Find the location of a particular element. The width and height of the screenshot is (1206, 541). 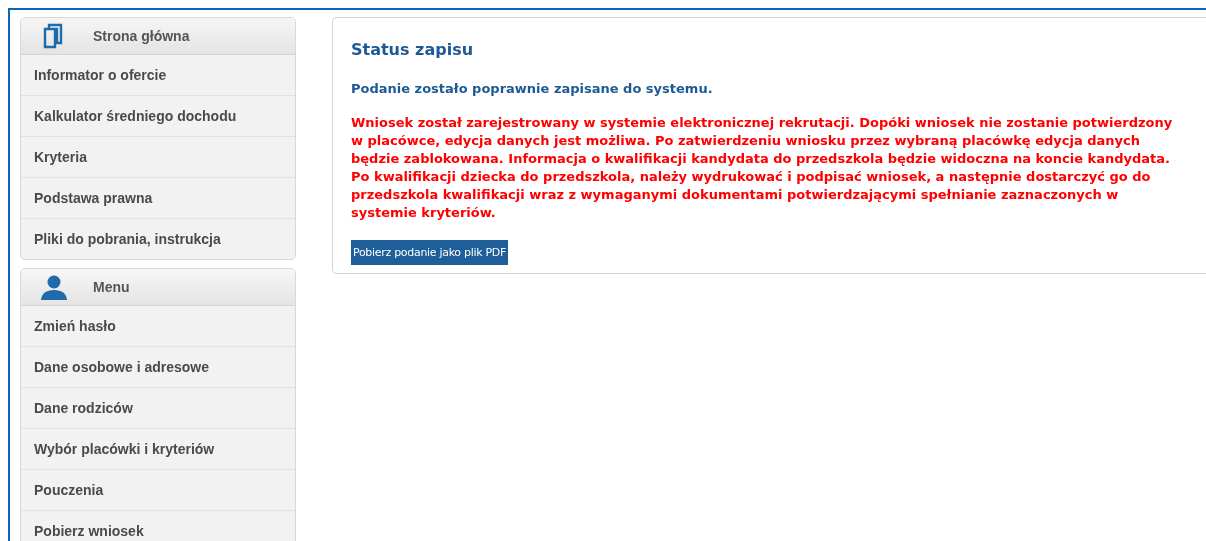

sidebar-item: Wybór placówki i kryteriów is located at coordinates (158, 448).